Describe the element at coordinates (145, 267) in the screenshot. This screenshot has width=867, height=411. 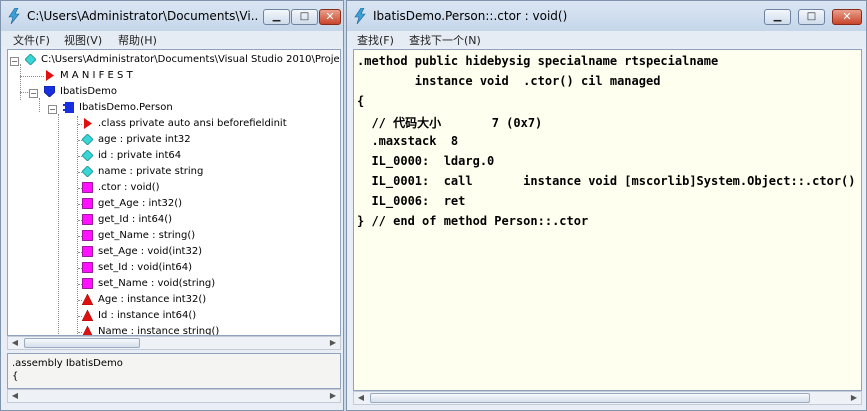
I see `tree-node-label: set_Id : void(int64)` at that location.